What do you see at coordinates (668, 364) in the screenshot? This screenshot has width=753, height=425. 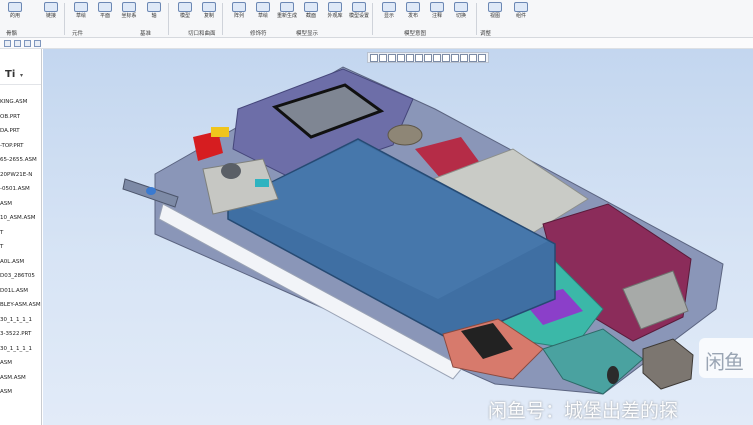 I see `usb-connector` at bounding box center [668, 364].